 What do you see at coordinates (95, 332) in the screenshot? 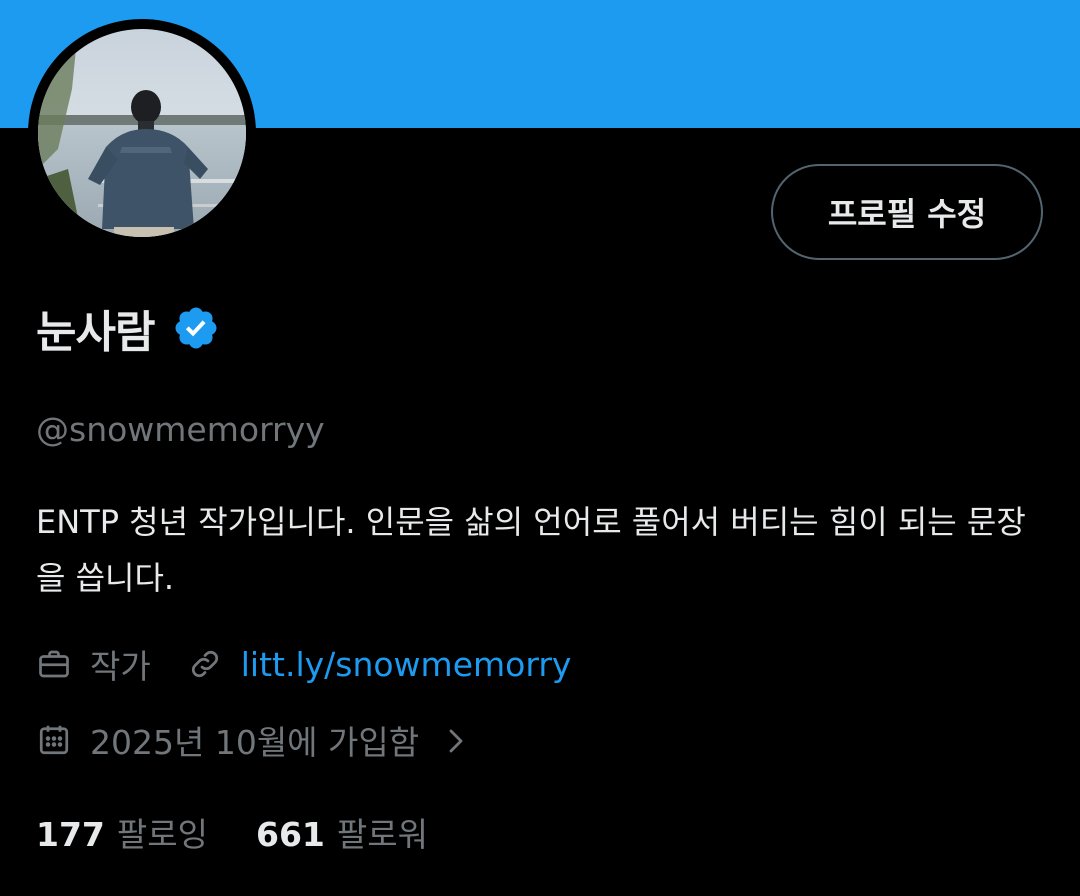
I see `display-name: 눈사람` at bounding box center [95, 332].